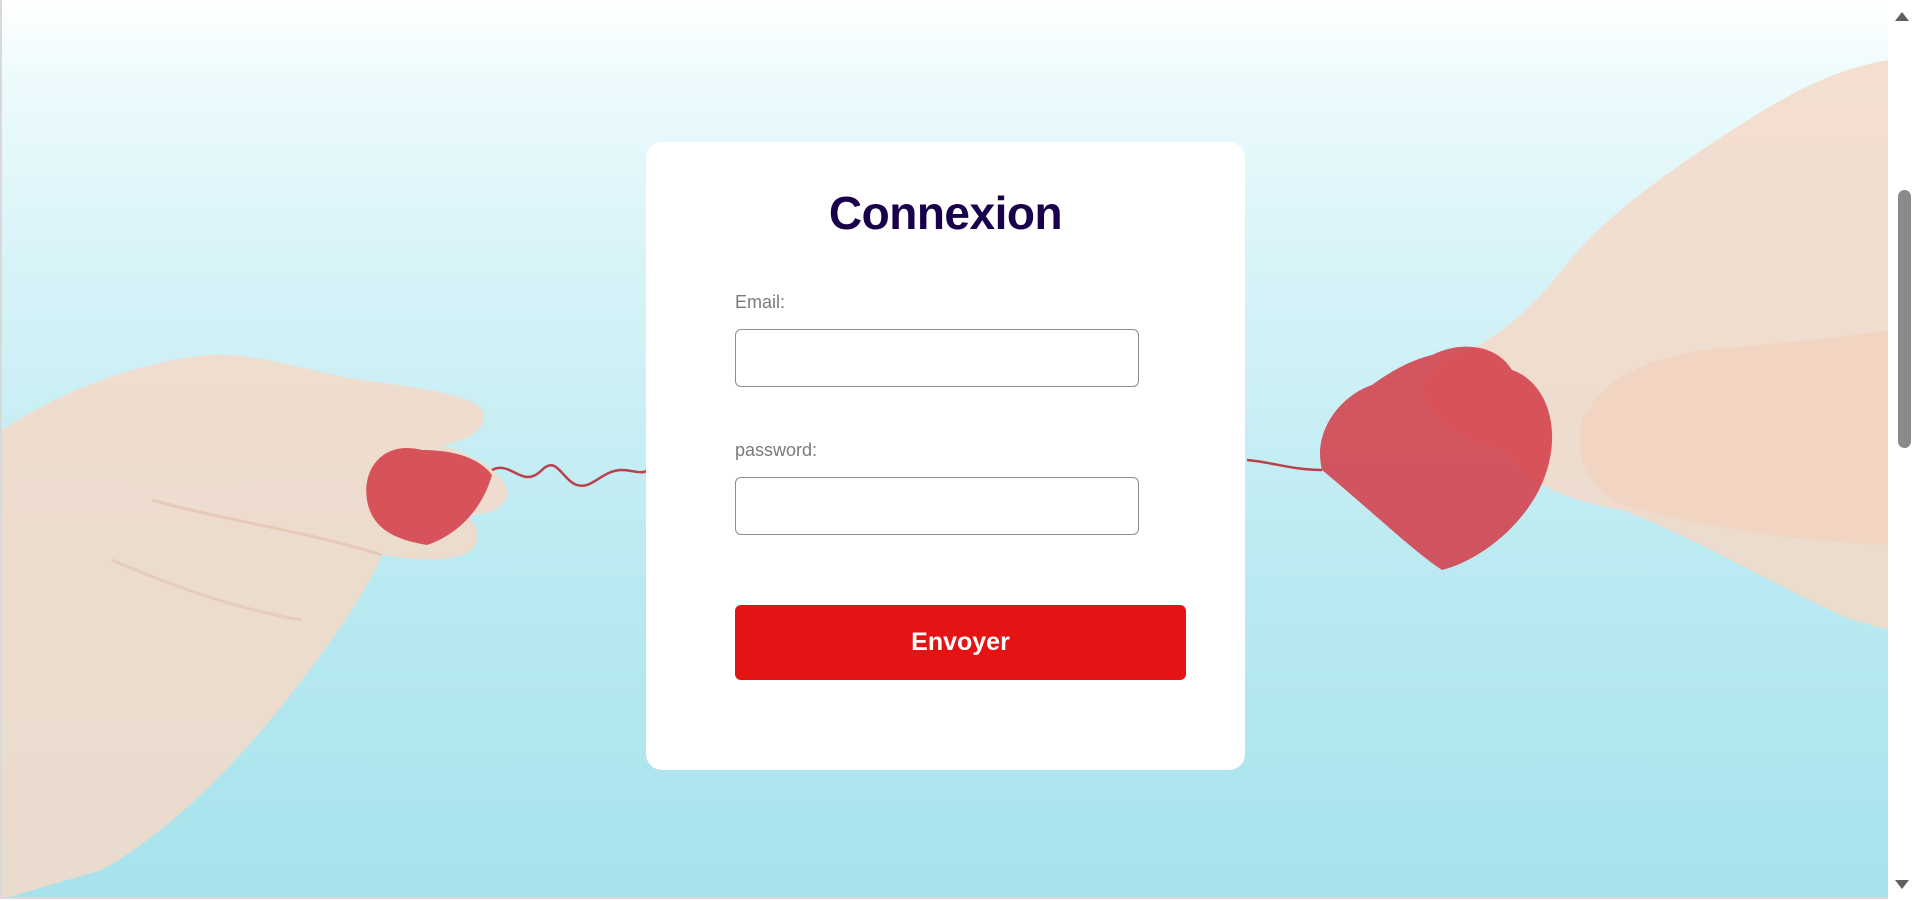 Image resolution: width=1917 pixels, height=901 pixels. What do you see at coordinates (1436, 458) in the screenshot?
I see `right-yarn-heart` at bounding box center [1436, 458].